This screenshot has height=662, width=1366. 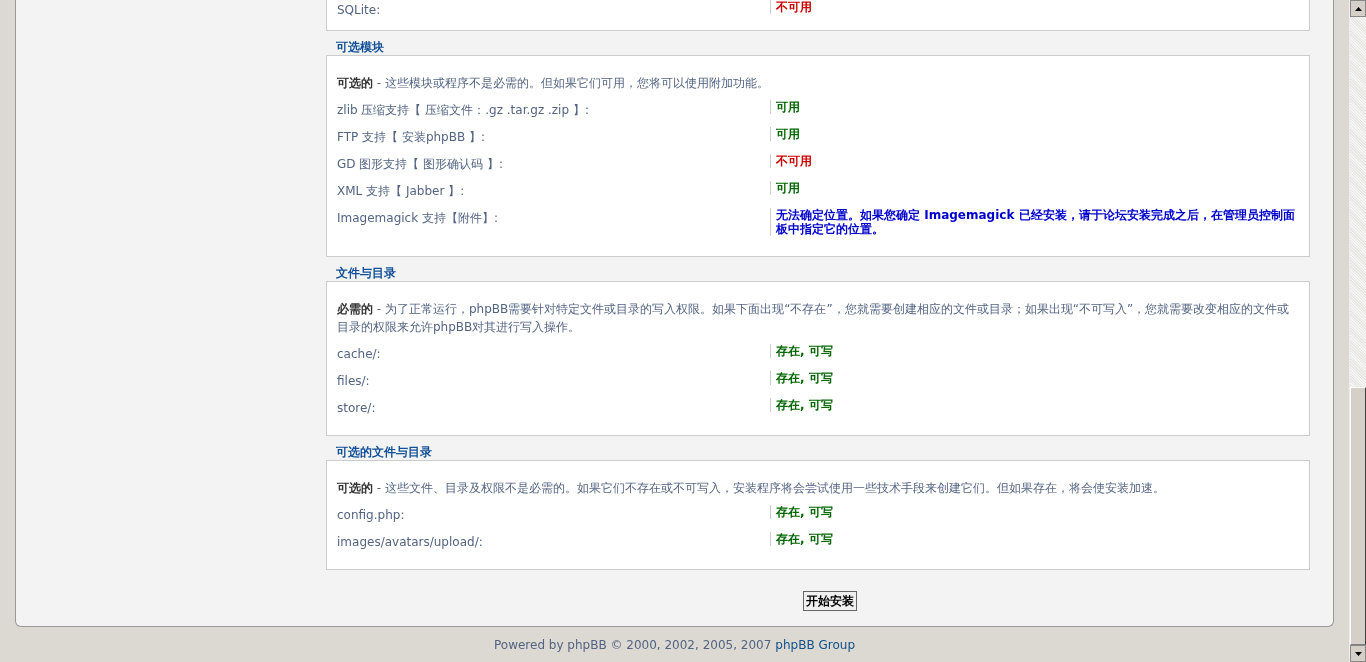 What do you see at coordinates (354, 381) in the screenshot?
I see `row-label: files/:` at bounding box center [354, 381].